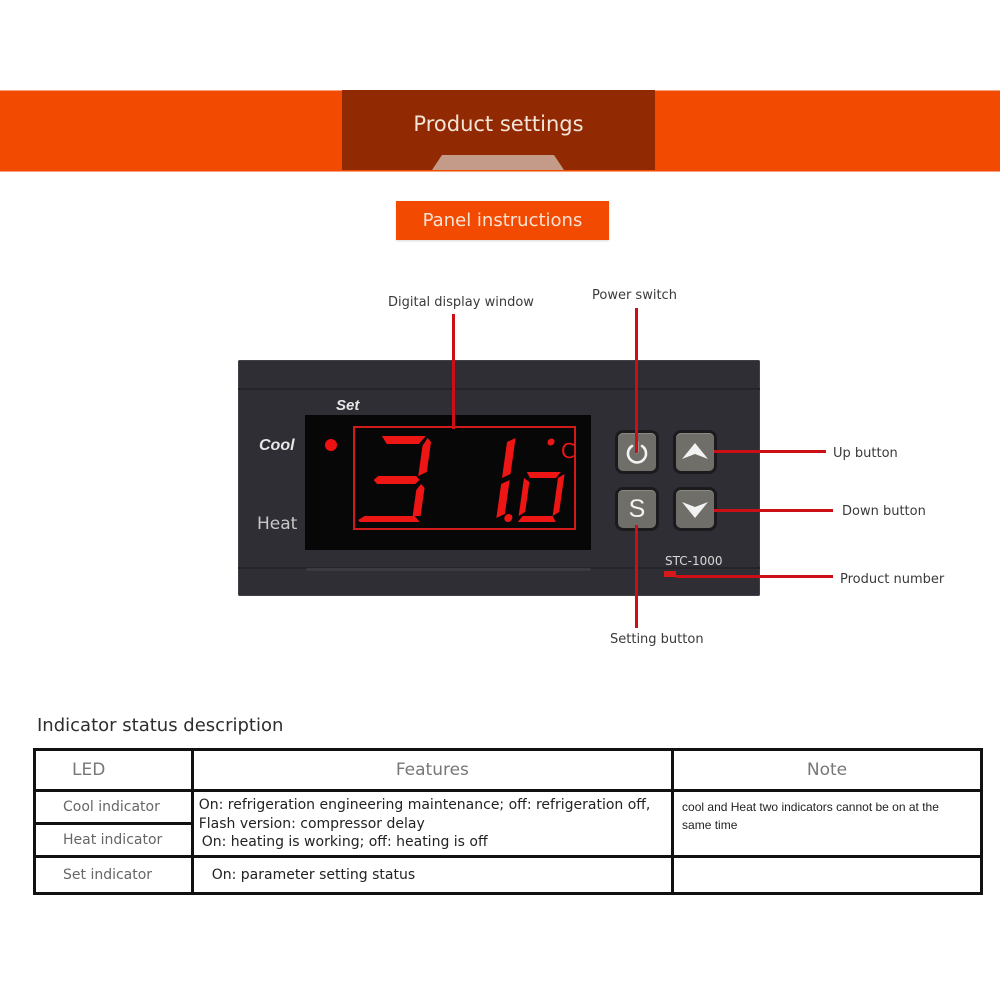 The width and height of the screenshot is (1000, 1000). Describe the element at coordinates (657, 639) in the screenshot. I see `callout-setting-button: Setting button` at that location.